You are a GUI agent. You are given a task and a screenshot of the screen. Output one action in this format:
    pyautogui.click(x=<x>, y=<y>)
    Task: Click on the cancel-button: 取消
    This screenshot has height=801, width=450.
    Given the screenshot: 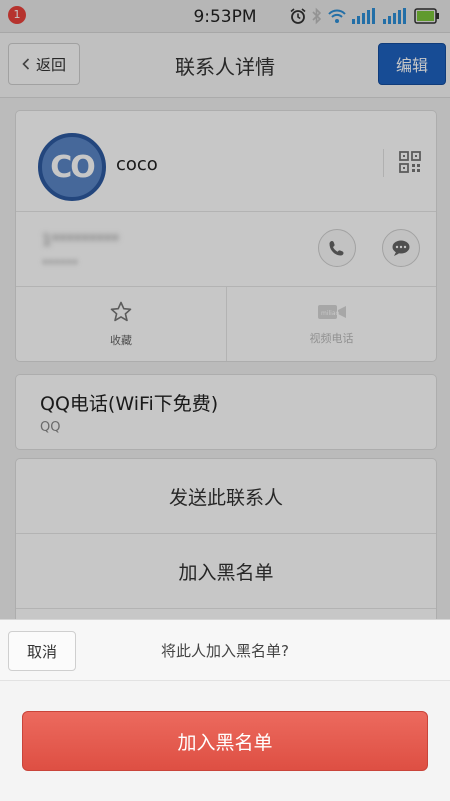 What is the action you would take?
    pyautogui.click(x=42, y=651)
    